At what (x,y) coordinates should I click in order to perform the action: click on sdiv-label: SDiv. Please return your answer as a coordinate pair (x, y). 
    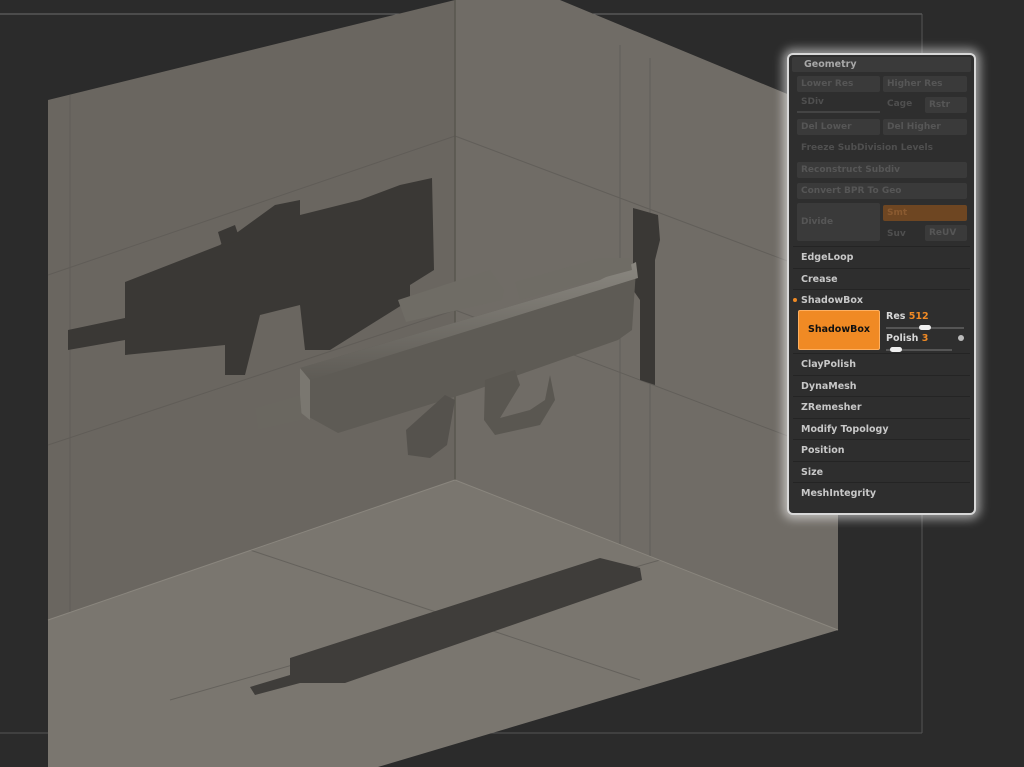
    Looking at the image, I should click on (812, 102).